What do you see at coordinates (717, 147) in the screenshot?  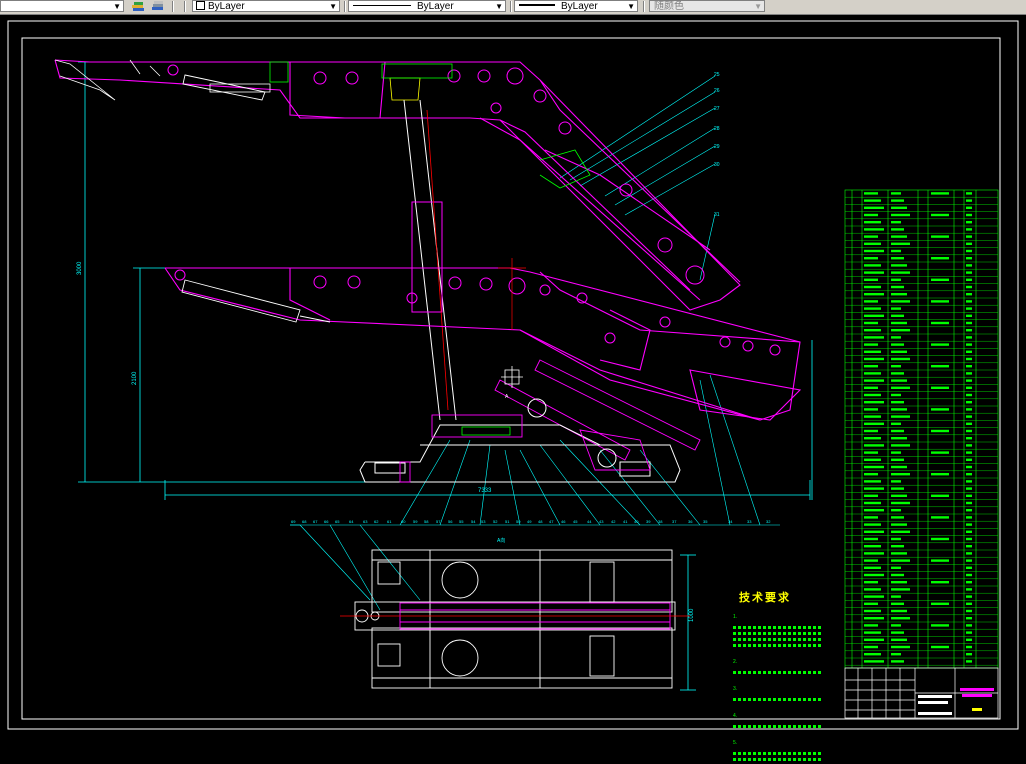 I see `callout-29: 29` at bounding box center [717, 147].